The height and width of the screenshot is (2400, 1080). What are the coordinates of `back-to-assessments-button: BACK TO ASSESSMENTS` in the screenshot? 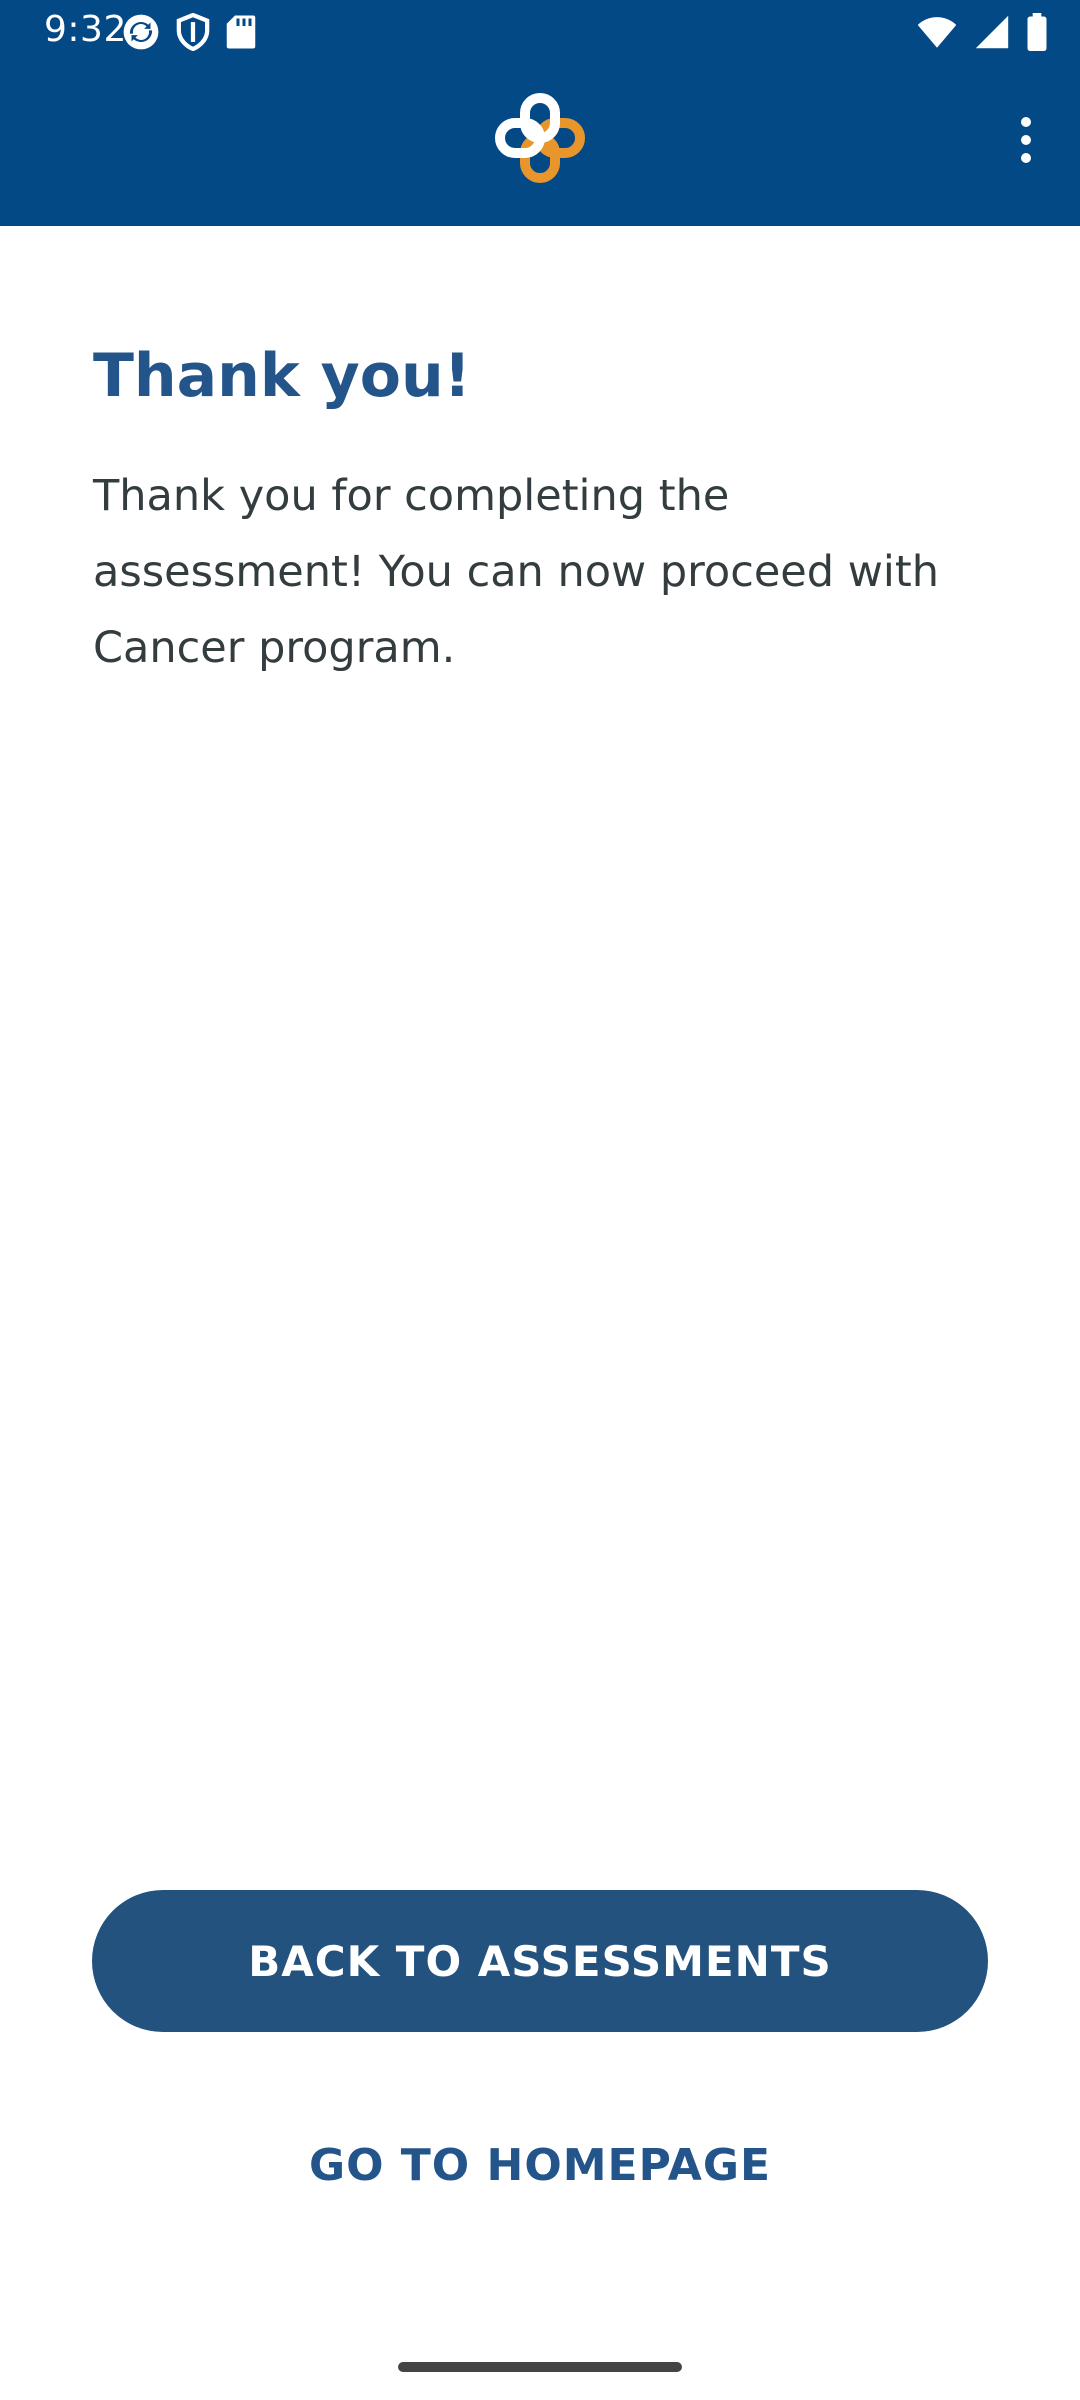 It's located at (540, 1961).